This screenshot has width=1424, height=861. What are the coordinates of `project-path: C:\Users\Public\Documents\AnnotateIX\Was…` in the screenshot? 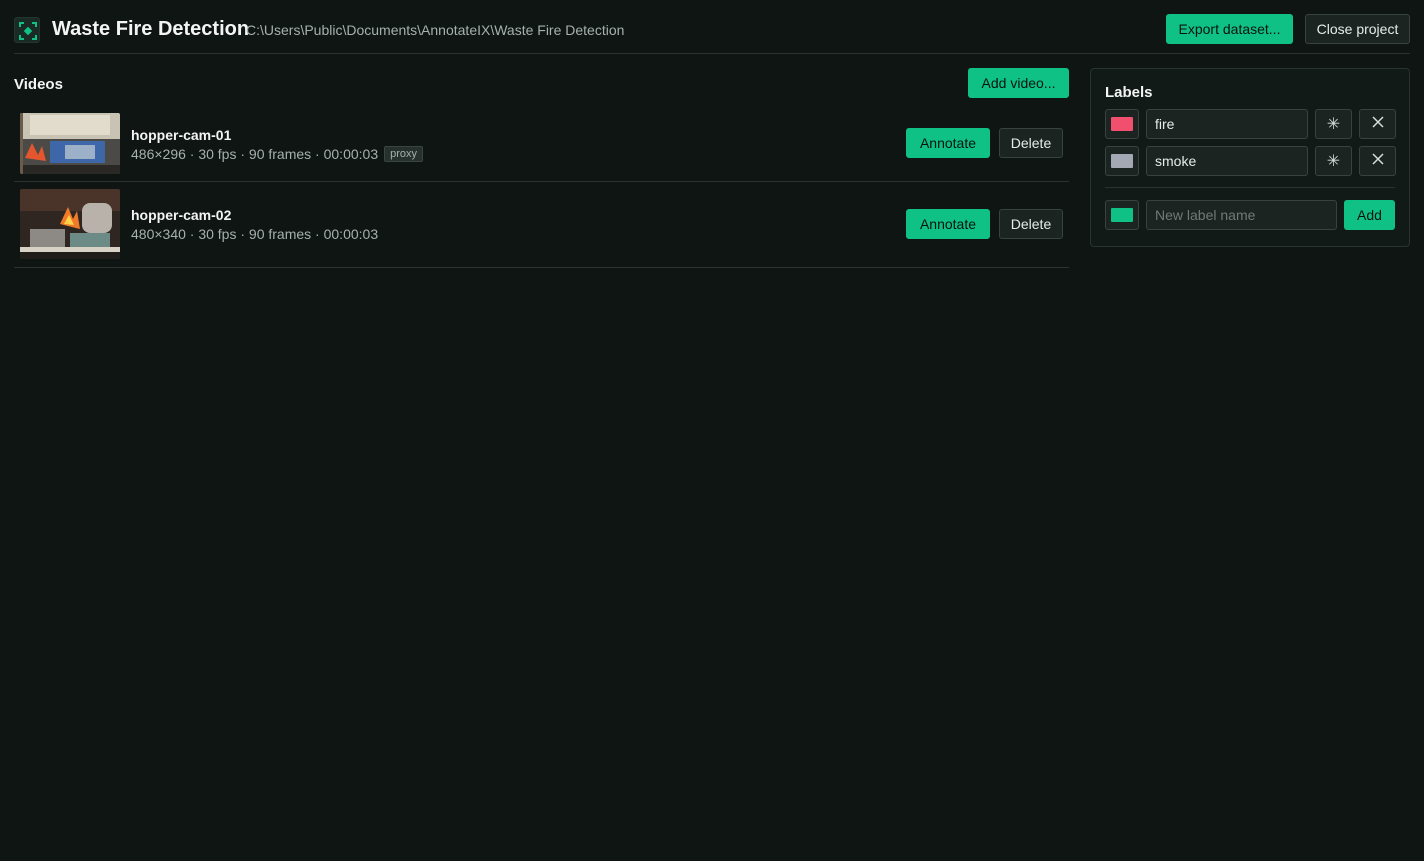 It's located at (435, 30).